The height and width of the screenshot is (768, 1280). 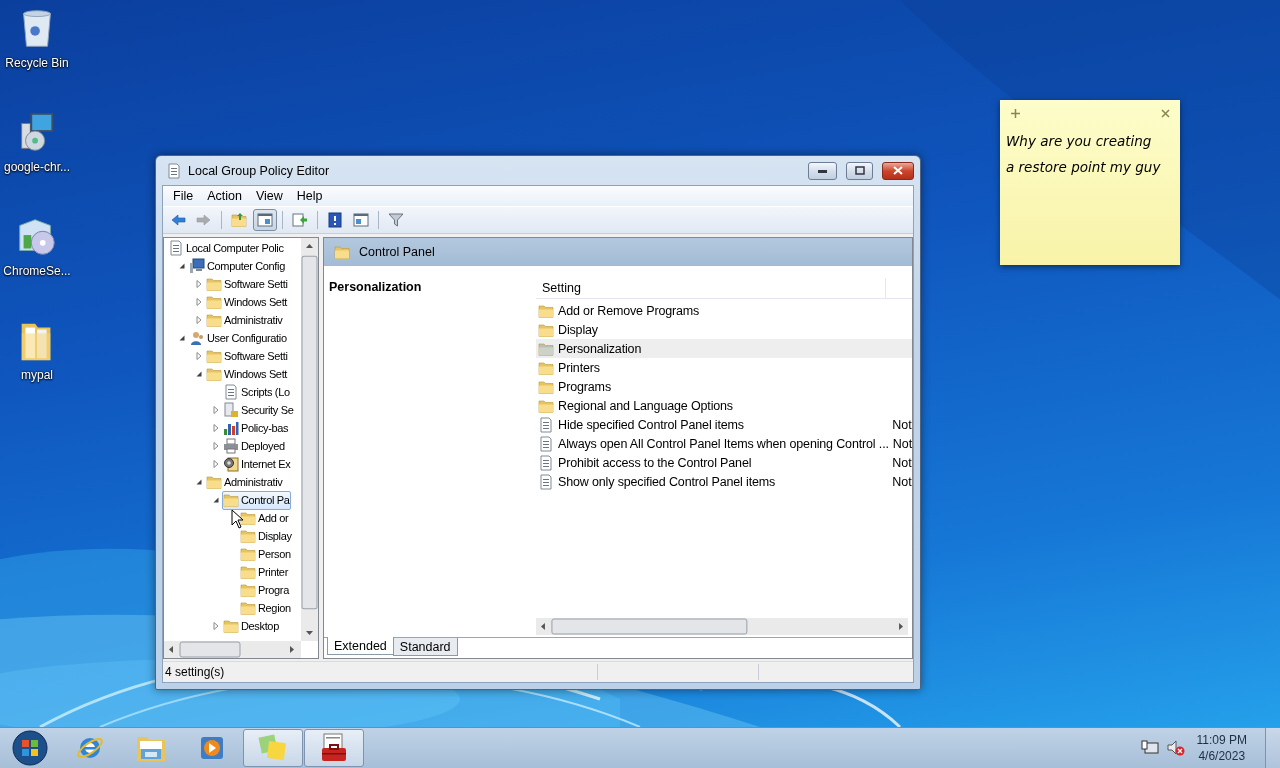 I want to click on tree-item: Printer, so click(x=264, y=572).